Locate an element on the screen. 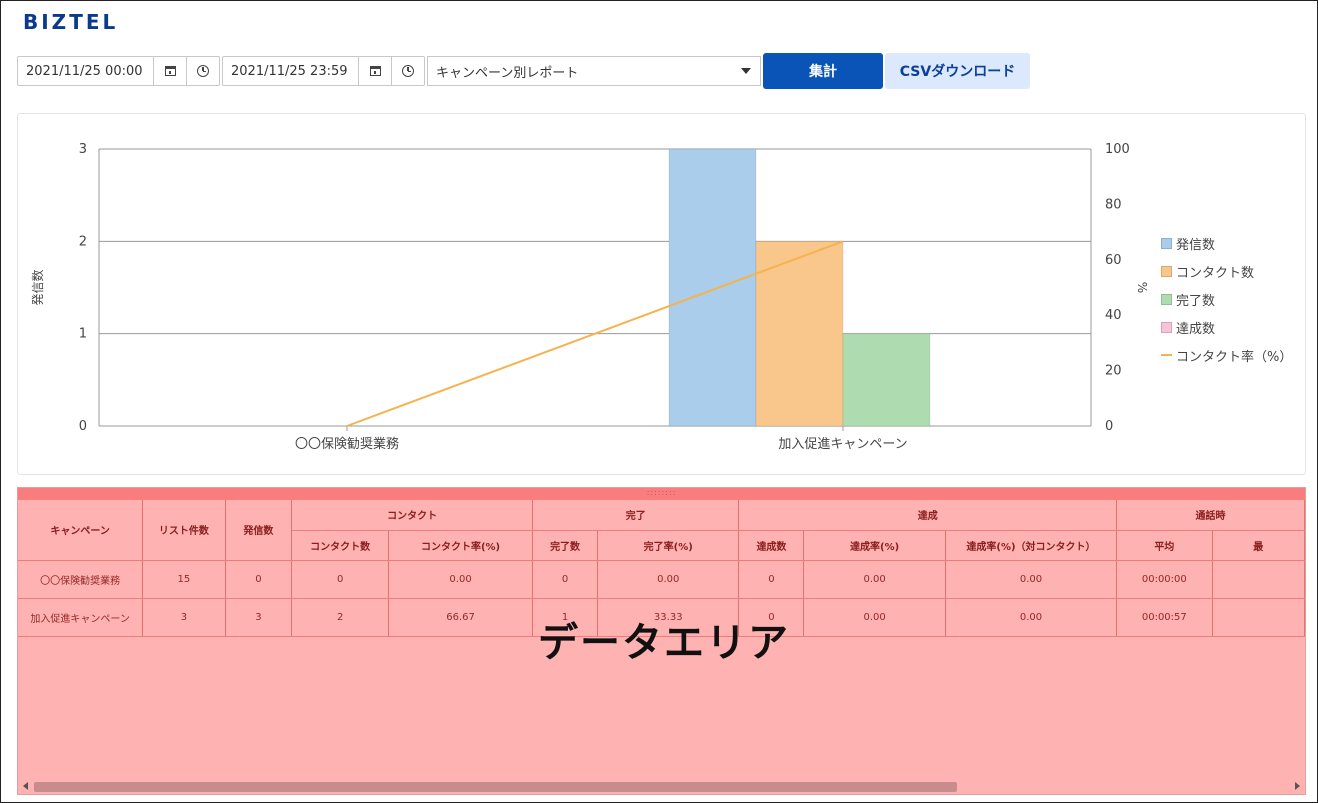 Image resolution: width=1318 pixels, height=803 pixels. y-right-axis-label: % is located at coordinates (1142, 287).